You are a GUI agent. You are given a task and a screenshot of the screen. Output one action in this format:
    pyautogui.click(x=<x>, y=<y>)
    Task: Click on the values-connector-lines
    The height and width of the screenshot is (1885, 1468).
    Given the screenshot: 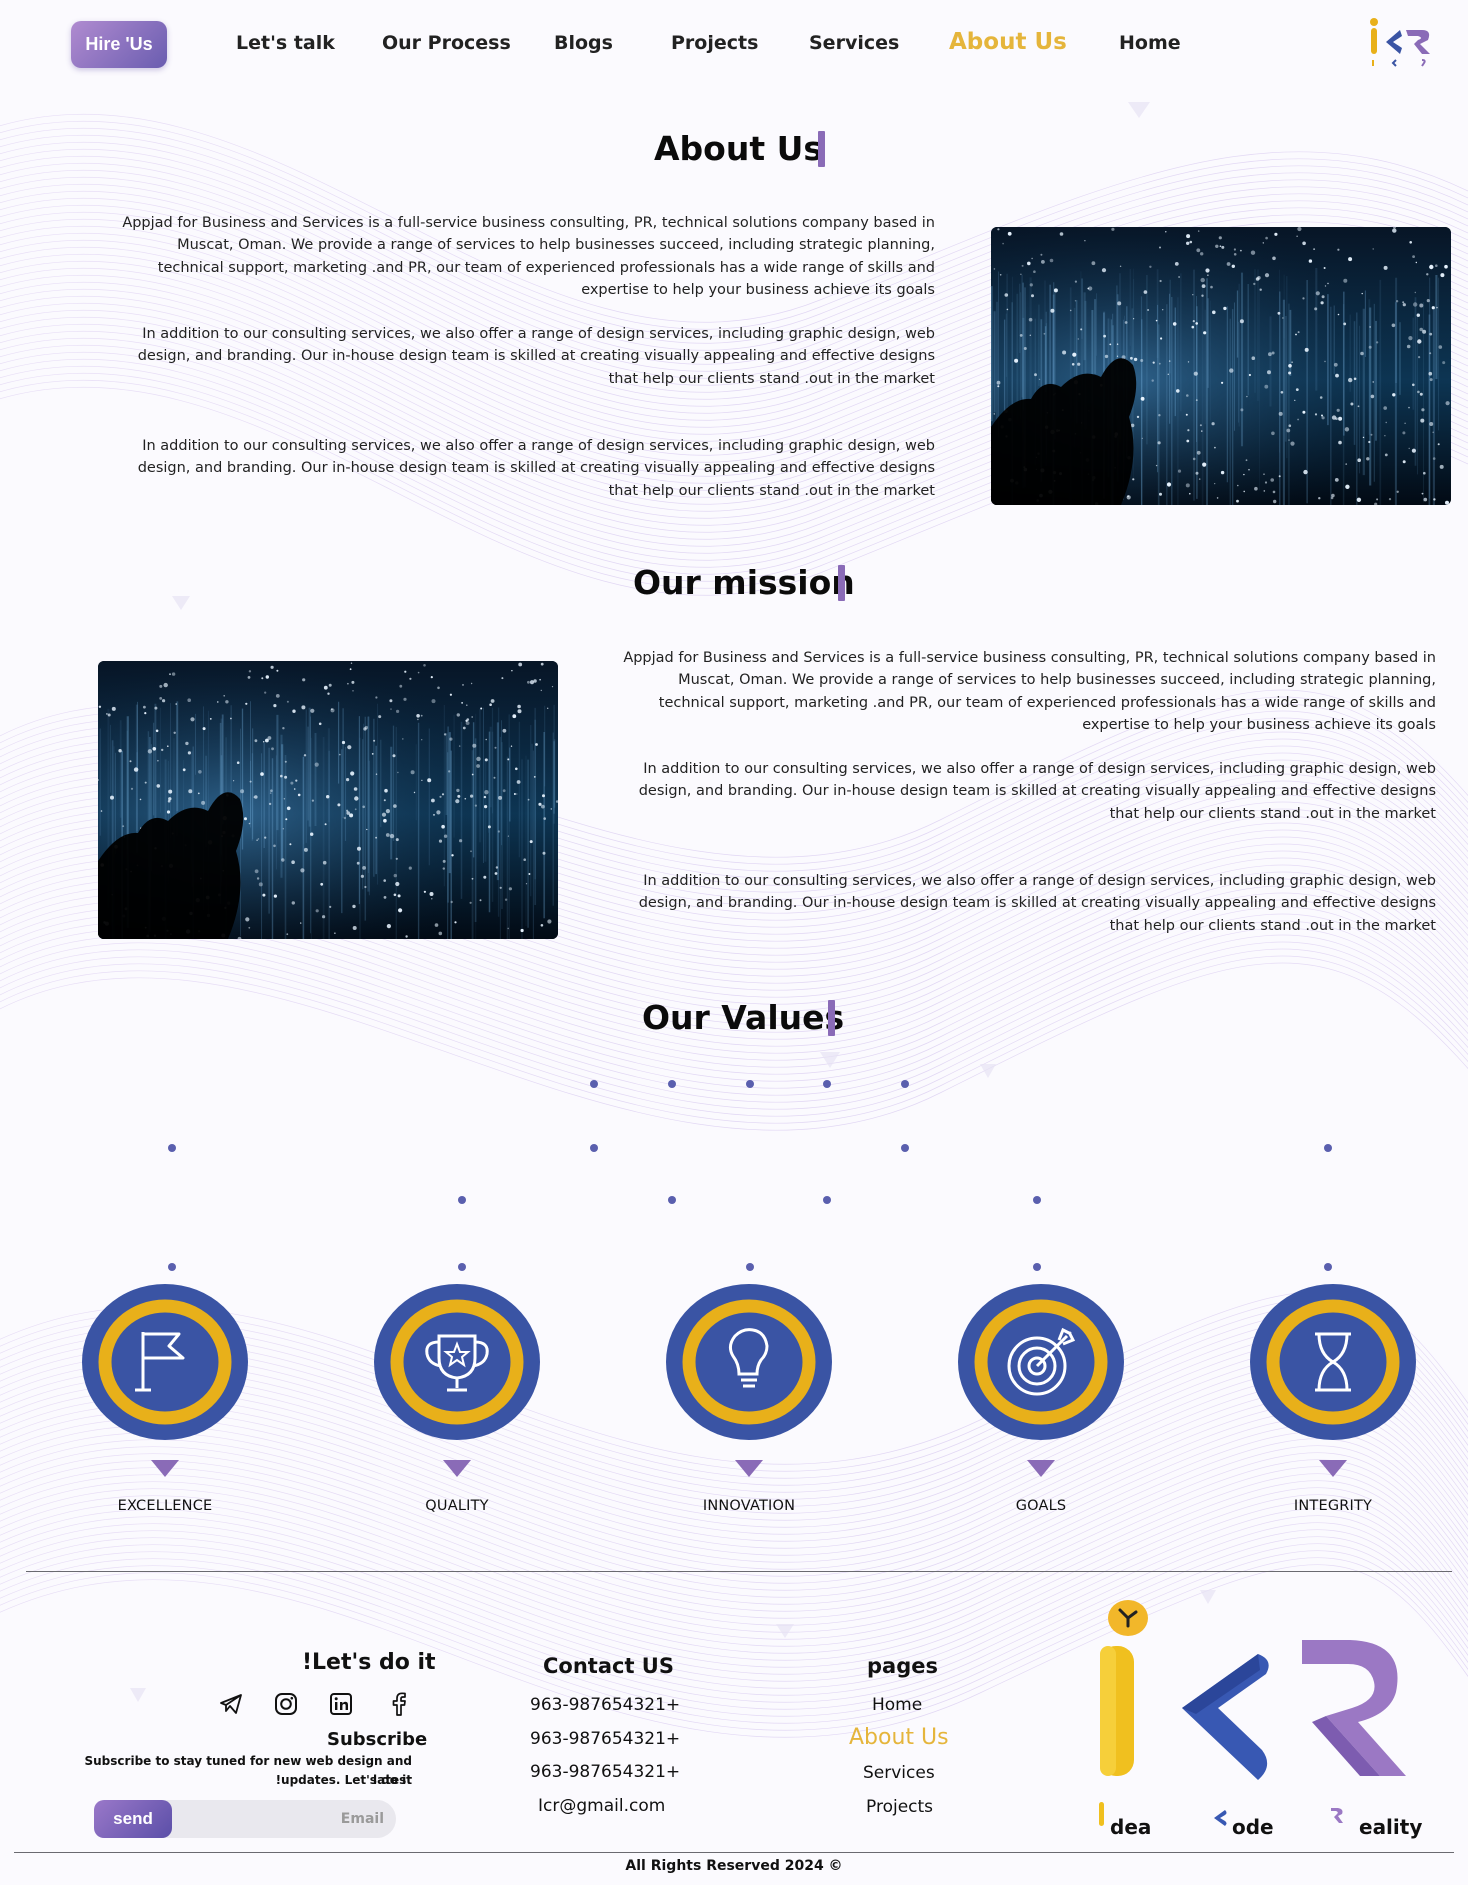 What is the action you would take?
    pyautogui.click(x=750, y=1175)
    